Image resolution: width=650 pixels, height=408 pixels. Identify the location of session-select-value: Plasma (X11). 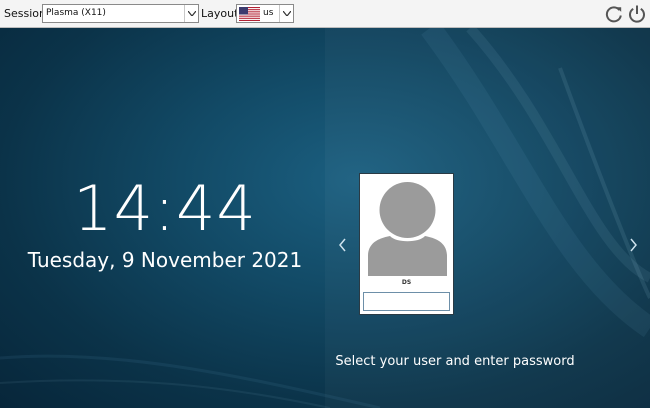
(76, 13).